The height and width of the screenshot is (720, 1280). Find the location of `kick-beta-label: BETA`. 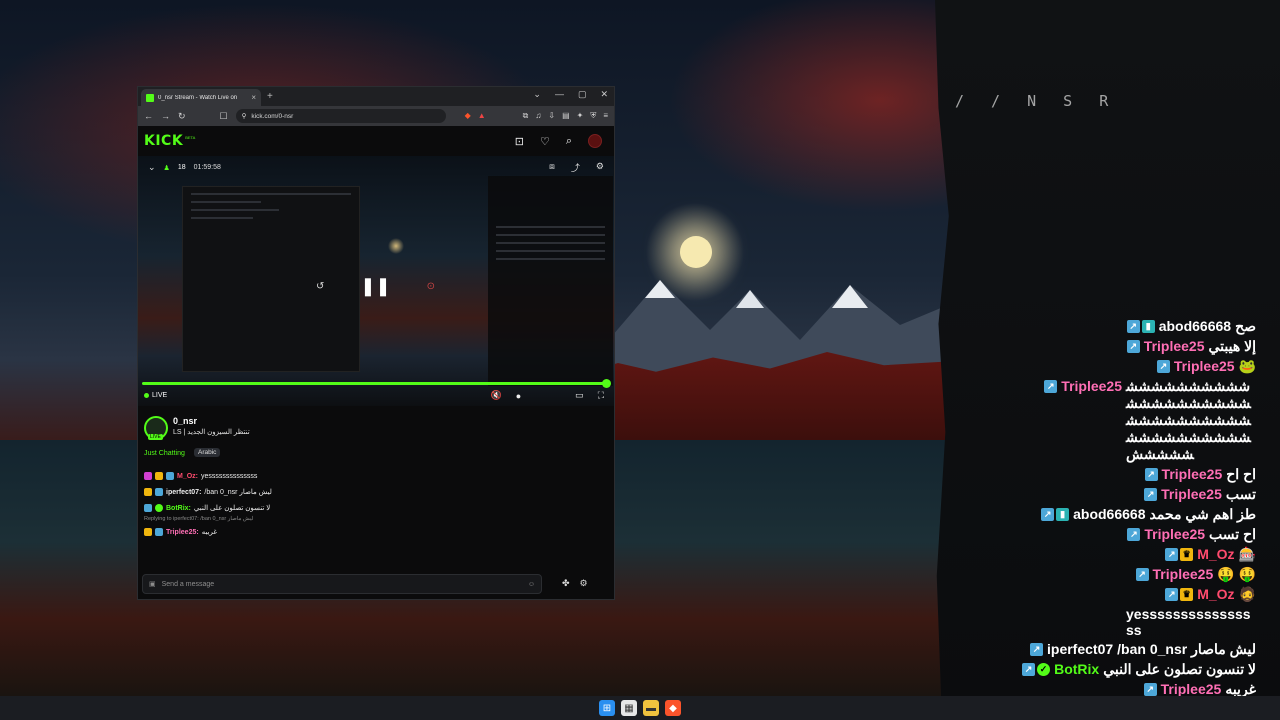

kick-beta-label: BETA is located at coordinates (190, 137).